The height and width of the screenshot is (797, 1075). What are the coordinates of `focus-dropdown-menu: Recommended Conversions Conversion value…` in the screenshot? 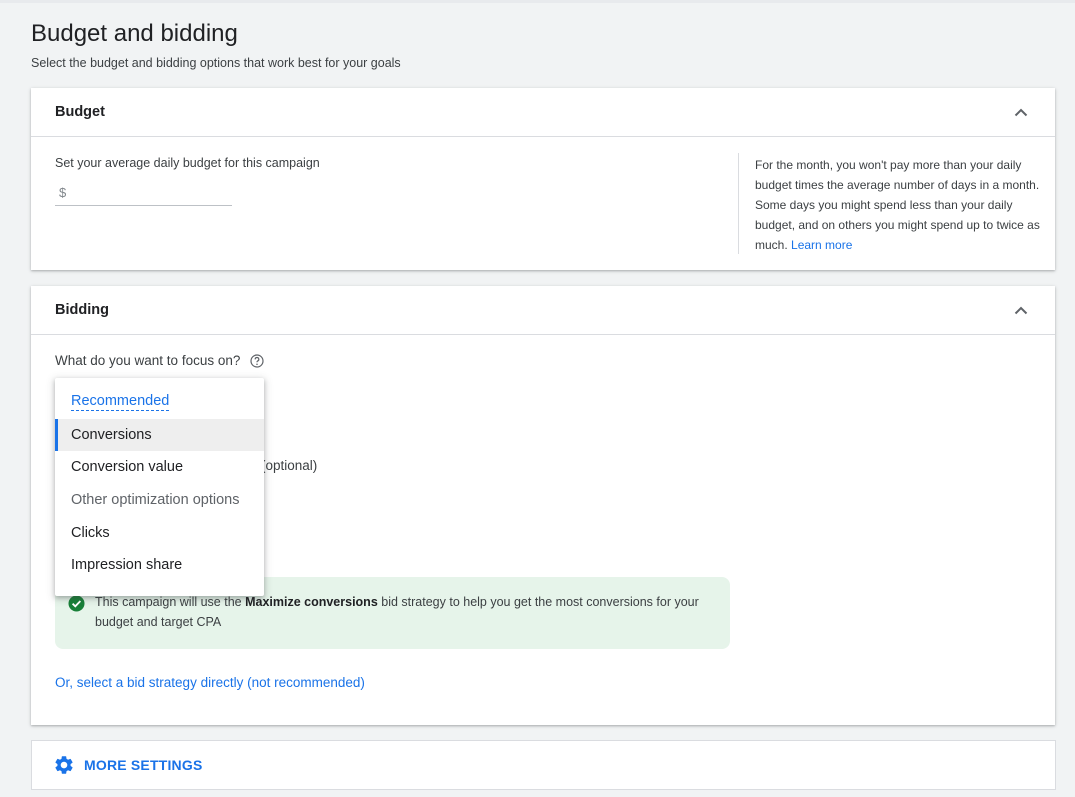 It's located at (159, 487).